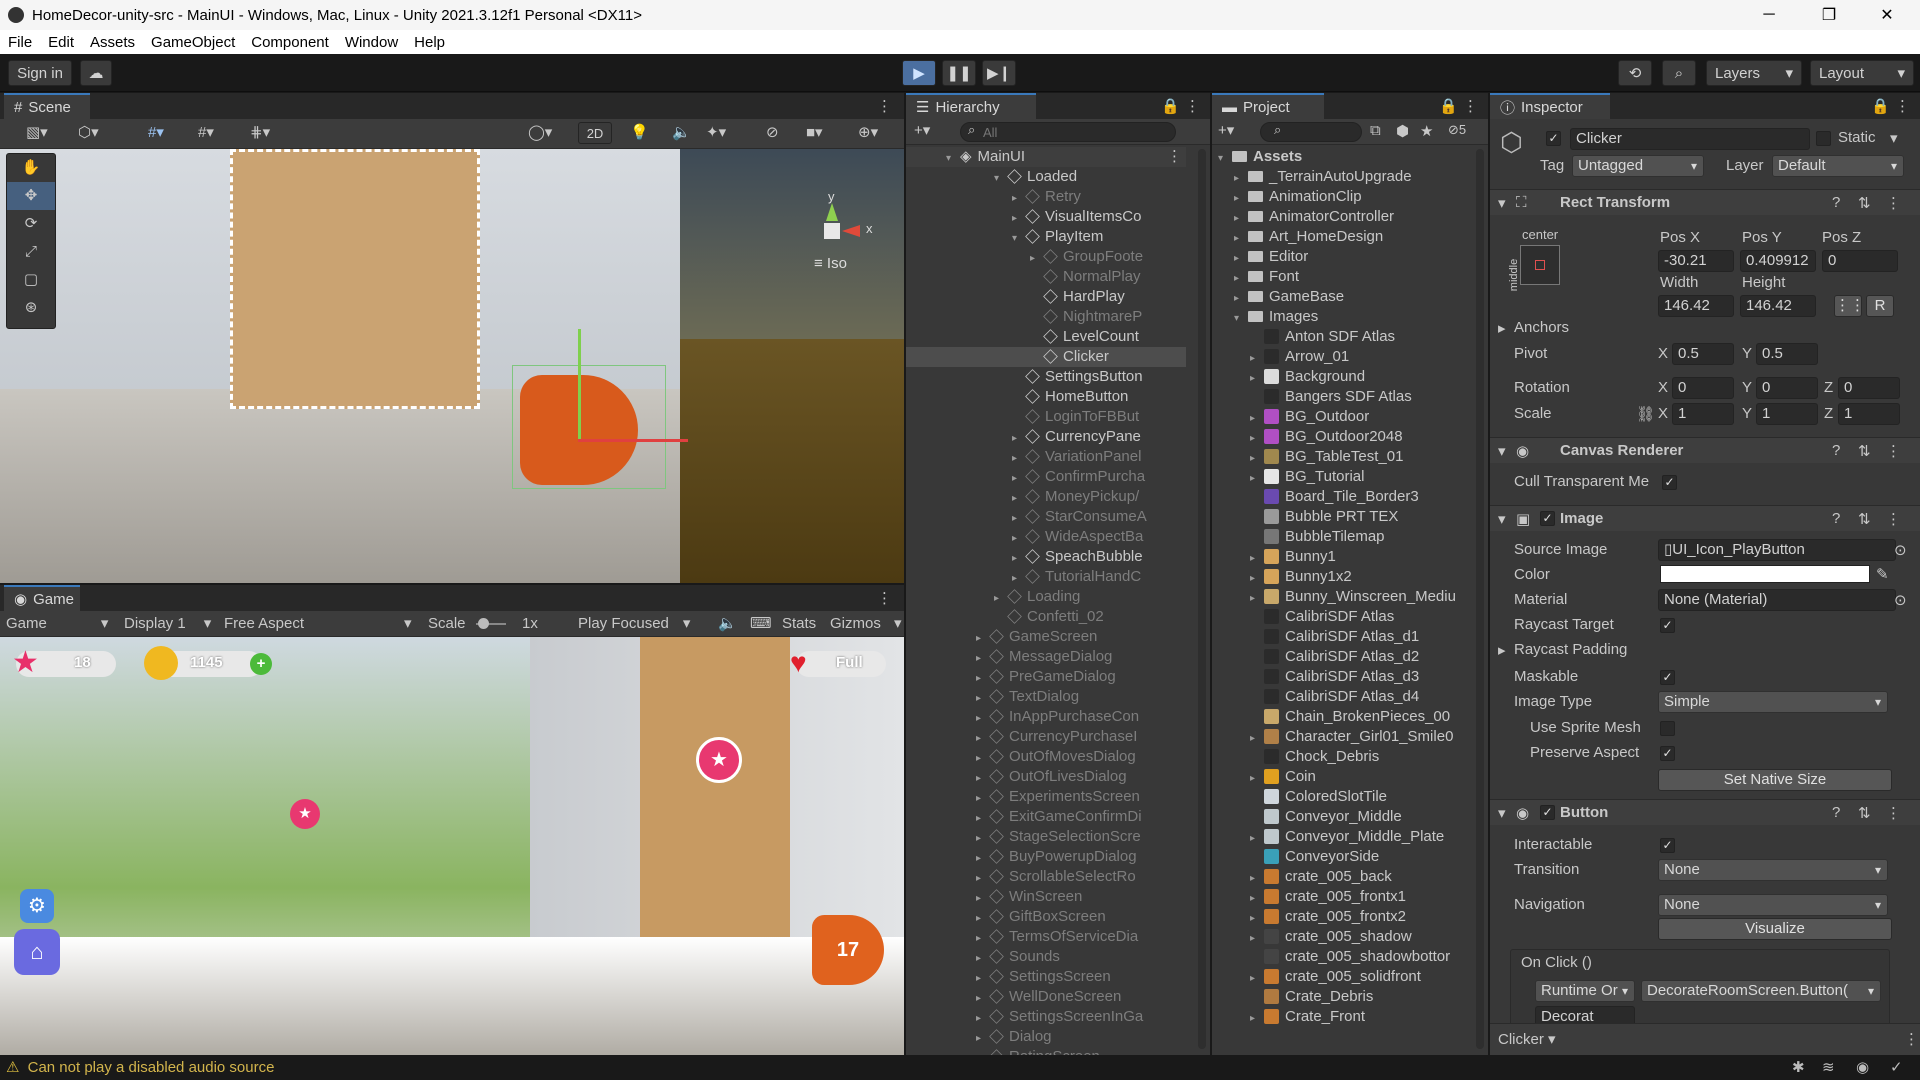 The image size is (1920, 1080). I want to click on navigation-dropdown: None, so click(1773, 905).